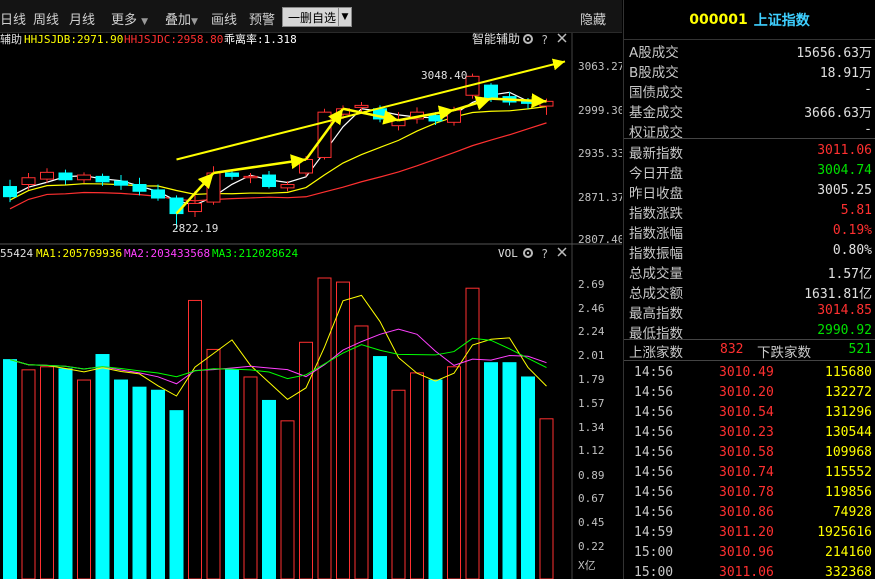 The width and height of the screenshot is (875, 579). Describe the element at coordinates (591, 522) in the screenshot. I see `volume-tick: 0.45` at that location.